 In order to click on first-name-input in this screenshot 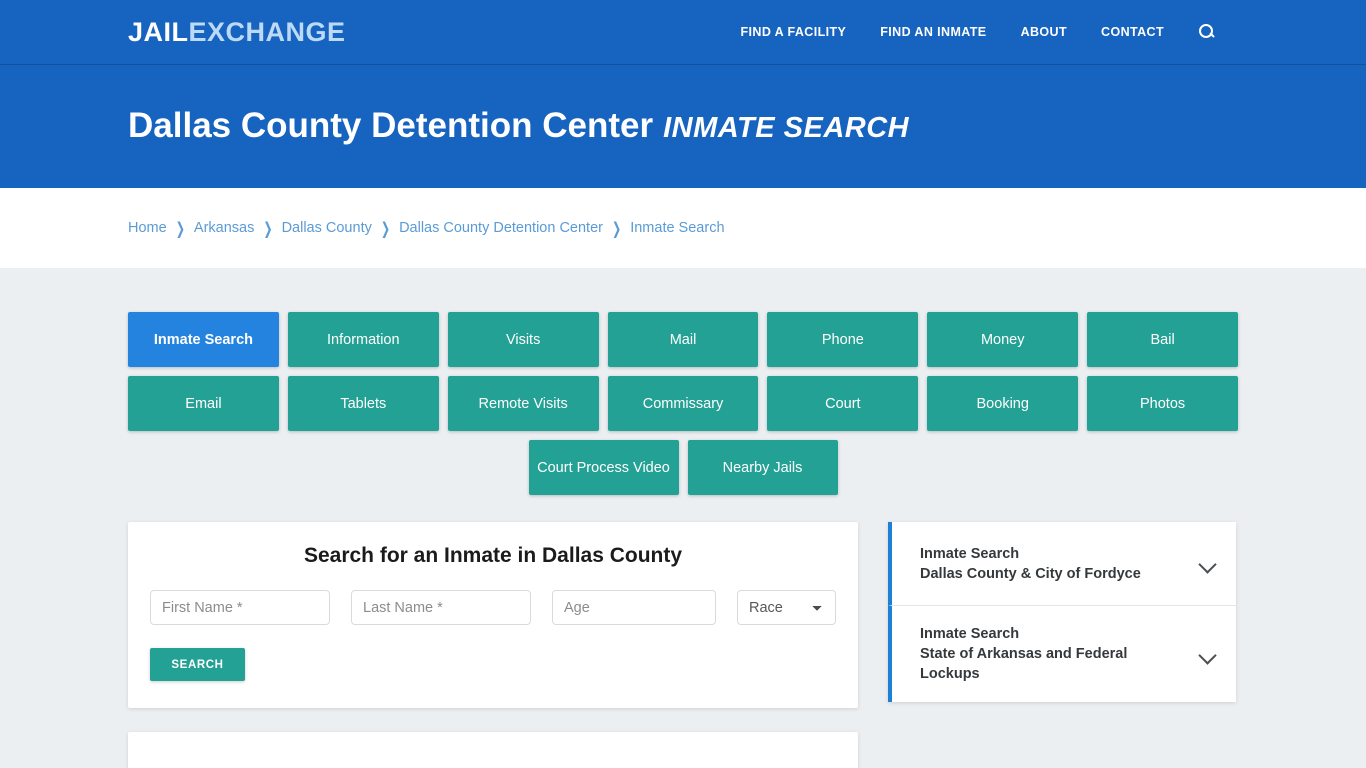, I will do `click(240, 607)`.